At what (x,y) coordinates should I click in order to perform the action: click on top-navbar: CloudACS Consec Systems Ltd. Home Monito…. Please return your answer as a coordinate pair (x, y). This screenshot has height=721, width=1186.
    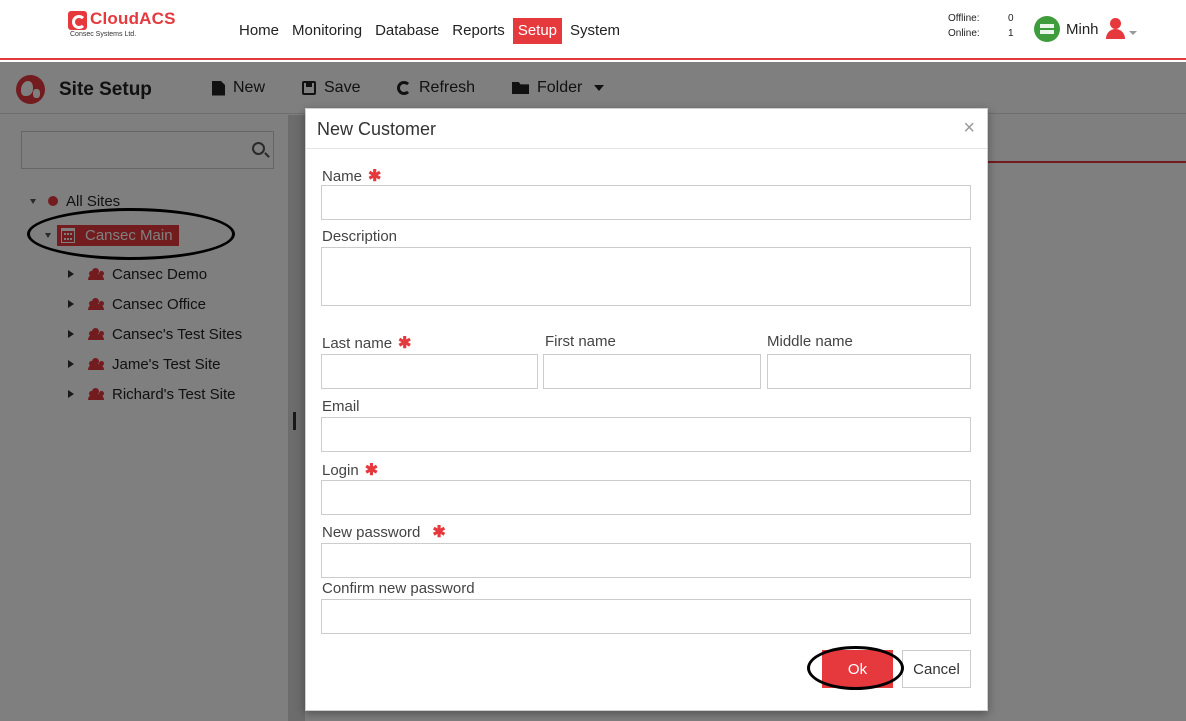
    Looking at the image, I should click on (593, 30).